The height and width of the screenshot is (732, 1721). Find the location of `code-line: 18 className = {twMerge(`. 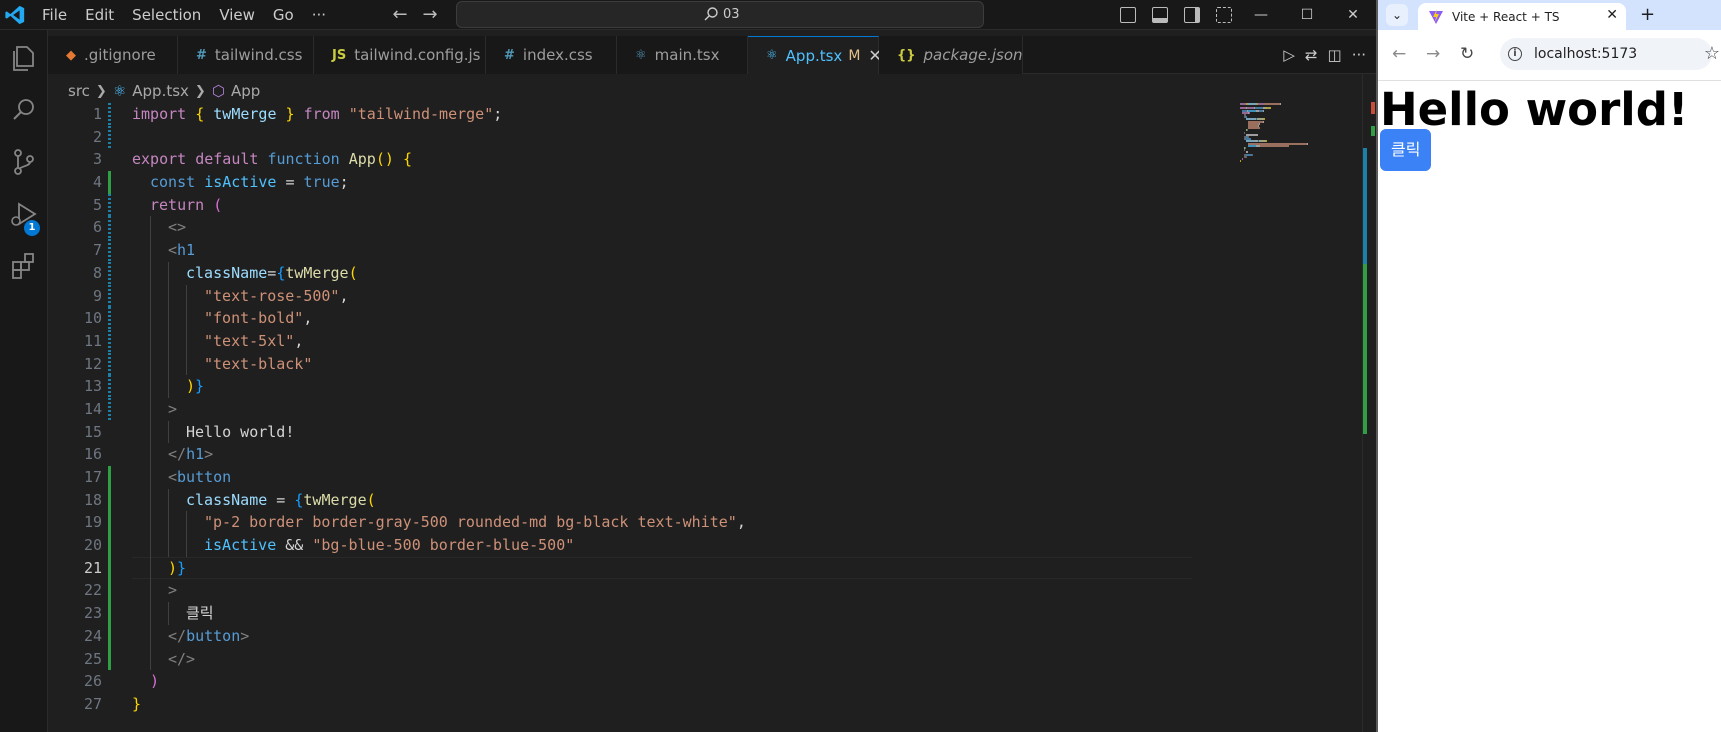

code-line: 18 className = {twMerge( is located at coordinates (644, 500).